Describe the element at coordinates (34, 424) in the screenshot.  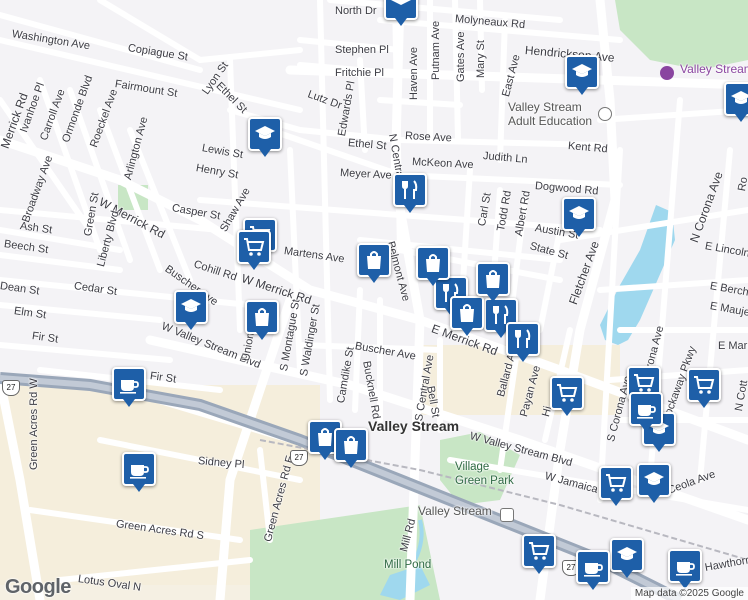
I see `street-label: Green Acres Rd W` at that location.